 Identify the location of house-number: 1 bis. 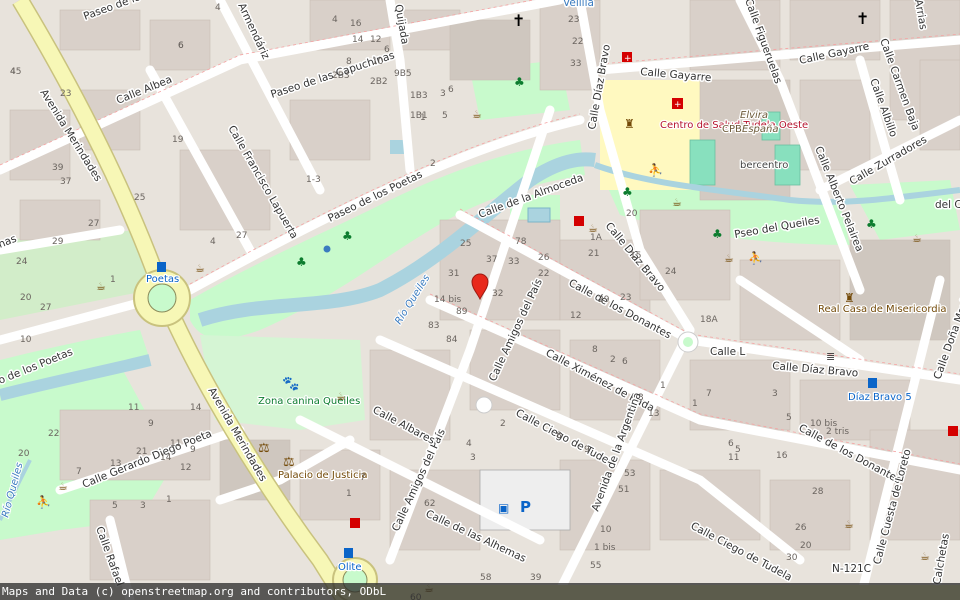
(605, 548).